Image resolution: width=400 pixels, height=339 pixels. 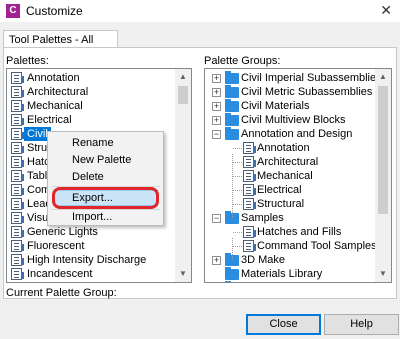 I want to click on tree-group-item: + Civil Metric Subassemblies, so click(x=290, y=92).